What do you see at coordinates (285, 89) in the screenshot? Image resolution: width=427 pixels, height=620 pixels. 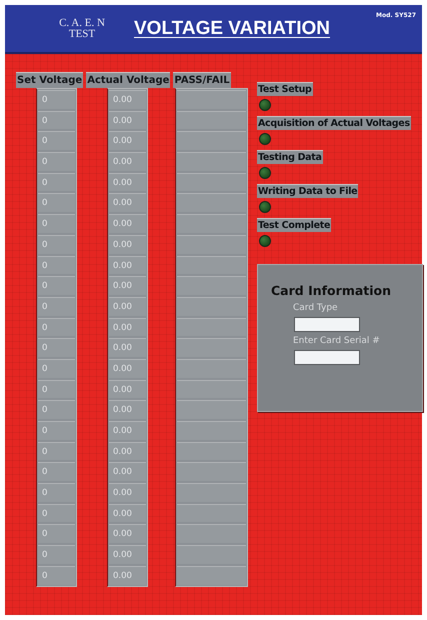 I see `indicator-label: Test Setup` at bounding box center [285, 89].